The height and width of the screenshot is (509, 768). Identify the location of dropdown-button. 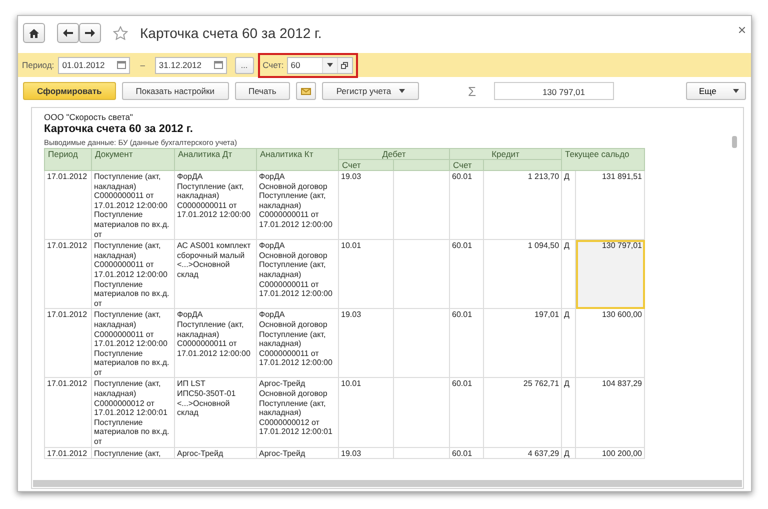
(329, 65).